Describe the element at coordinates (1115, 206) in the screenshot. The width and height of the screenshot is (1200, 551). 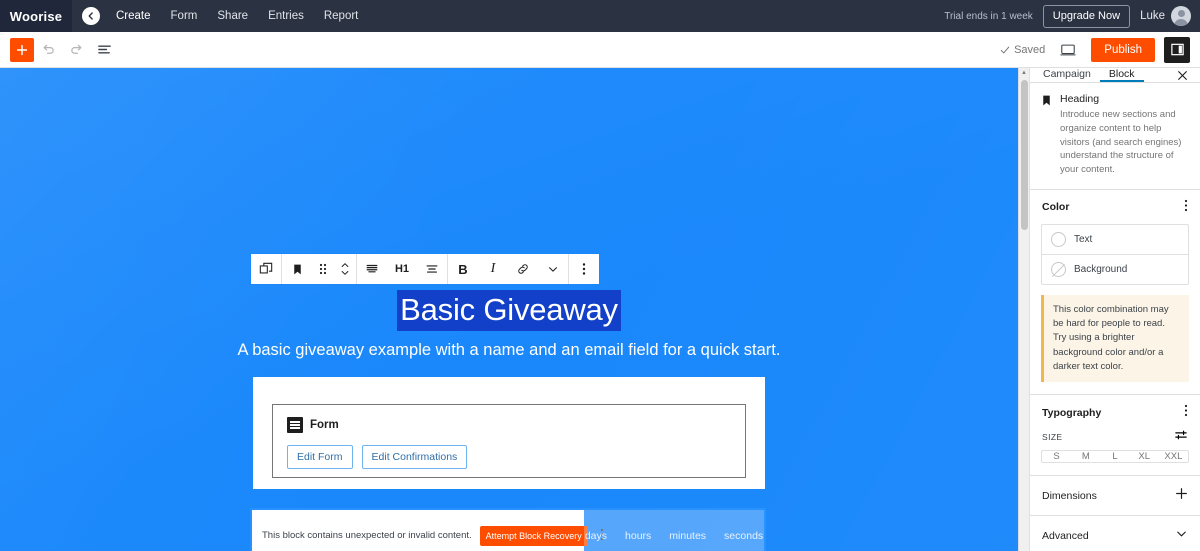
I see `color-section-header: Color` at that location.